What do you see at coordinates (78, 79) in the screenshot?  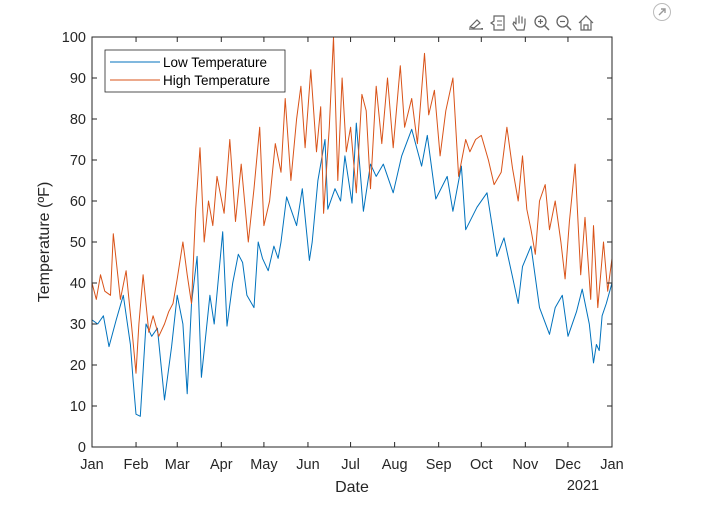 I see `y-tick-label: 90` at bounding box center [78, 79].